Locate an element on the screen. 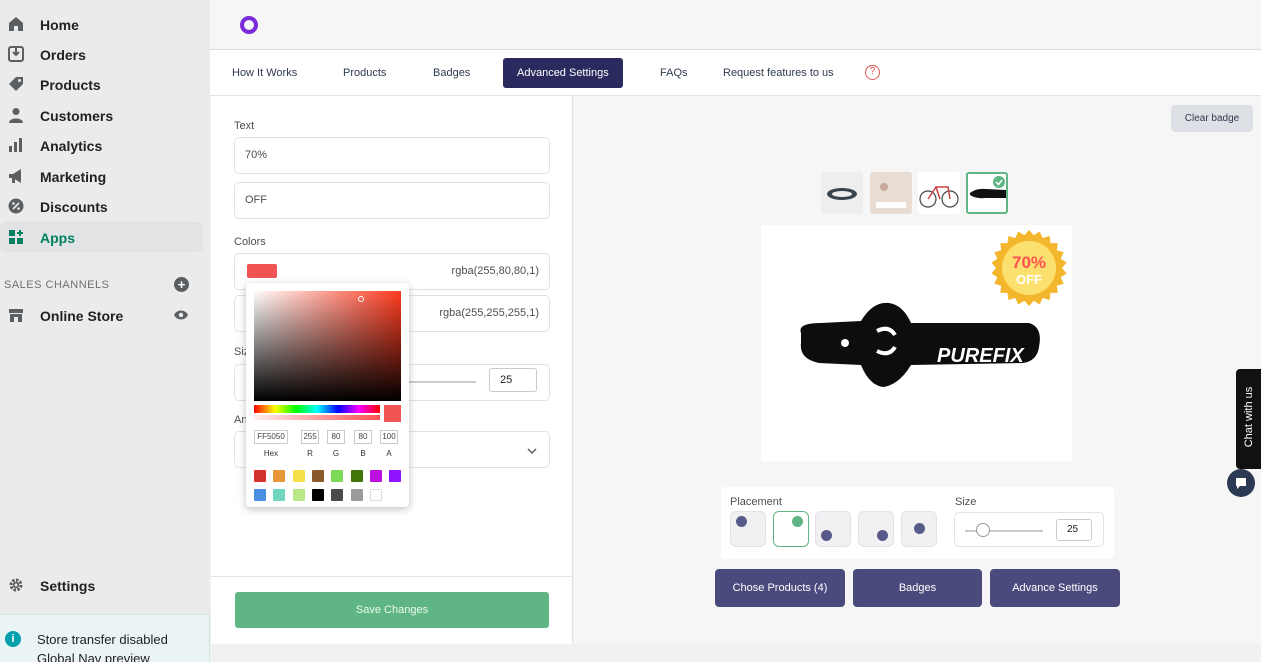 The height and width of the screenshot is (662, 1261). colors-label: Colors is located at coordinates (250, 242).